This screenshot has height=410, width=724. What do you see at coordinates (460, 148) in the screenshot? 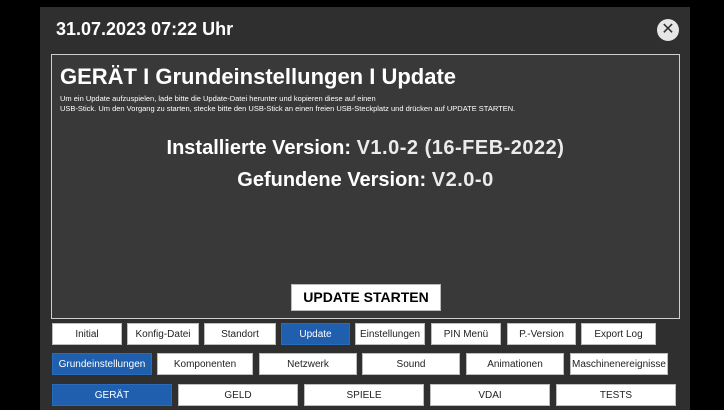
I see `installed-version-value: V1.0-2 (16-FEB-2022)` at bounding box center [460, 148].